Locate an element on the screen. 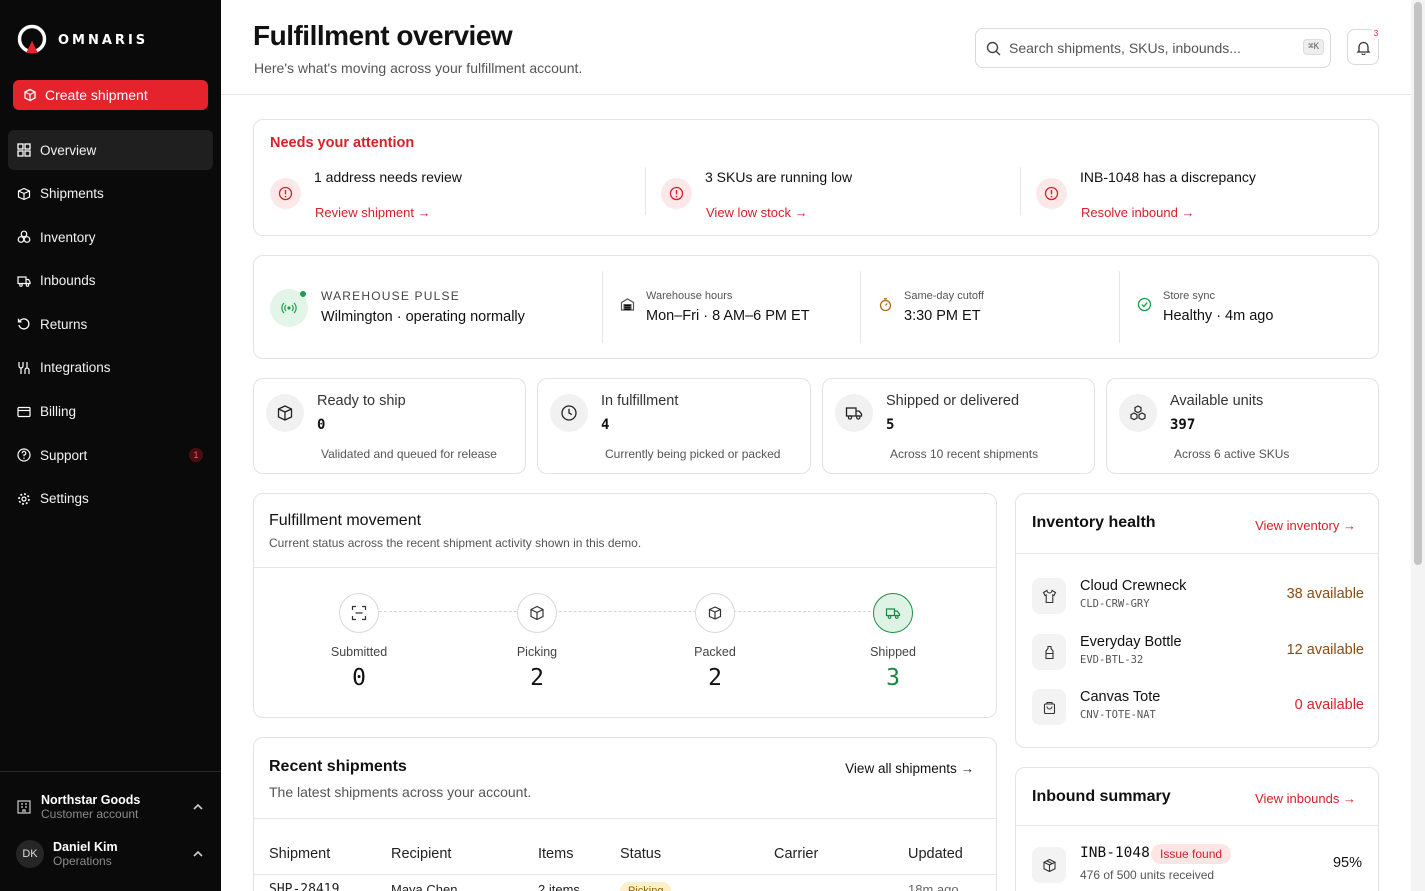 The image size is (1425, 891). search-input is located at coordinates (1149, 48).